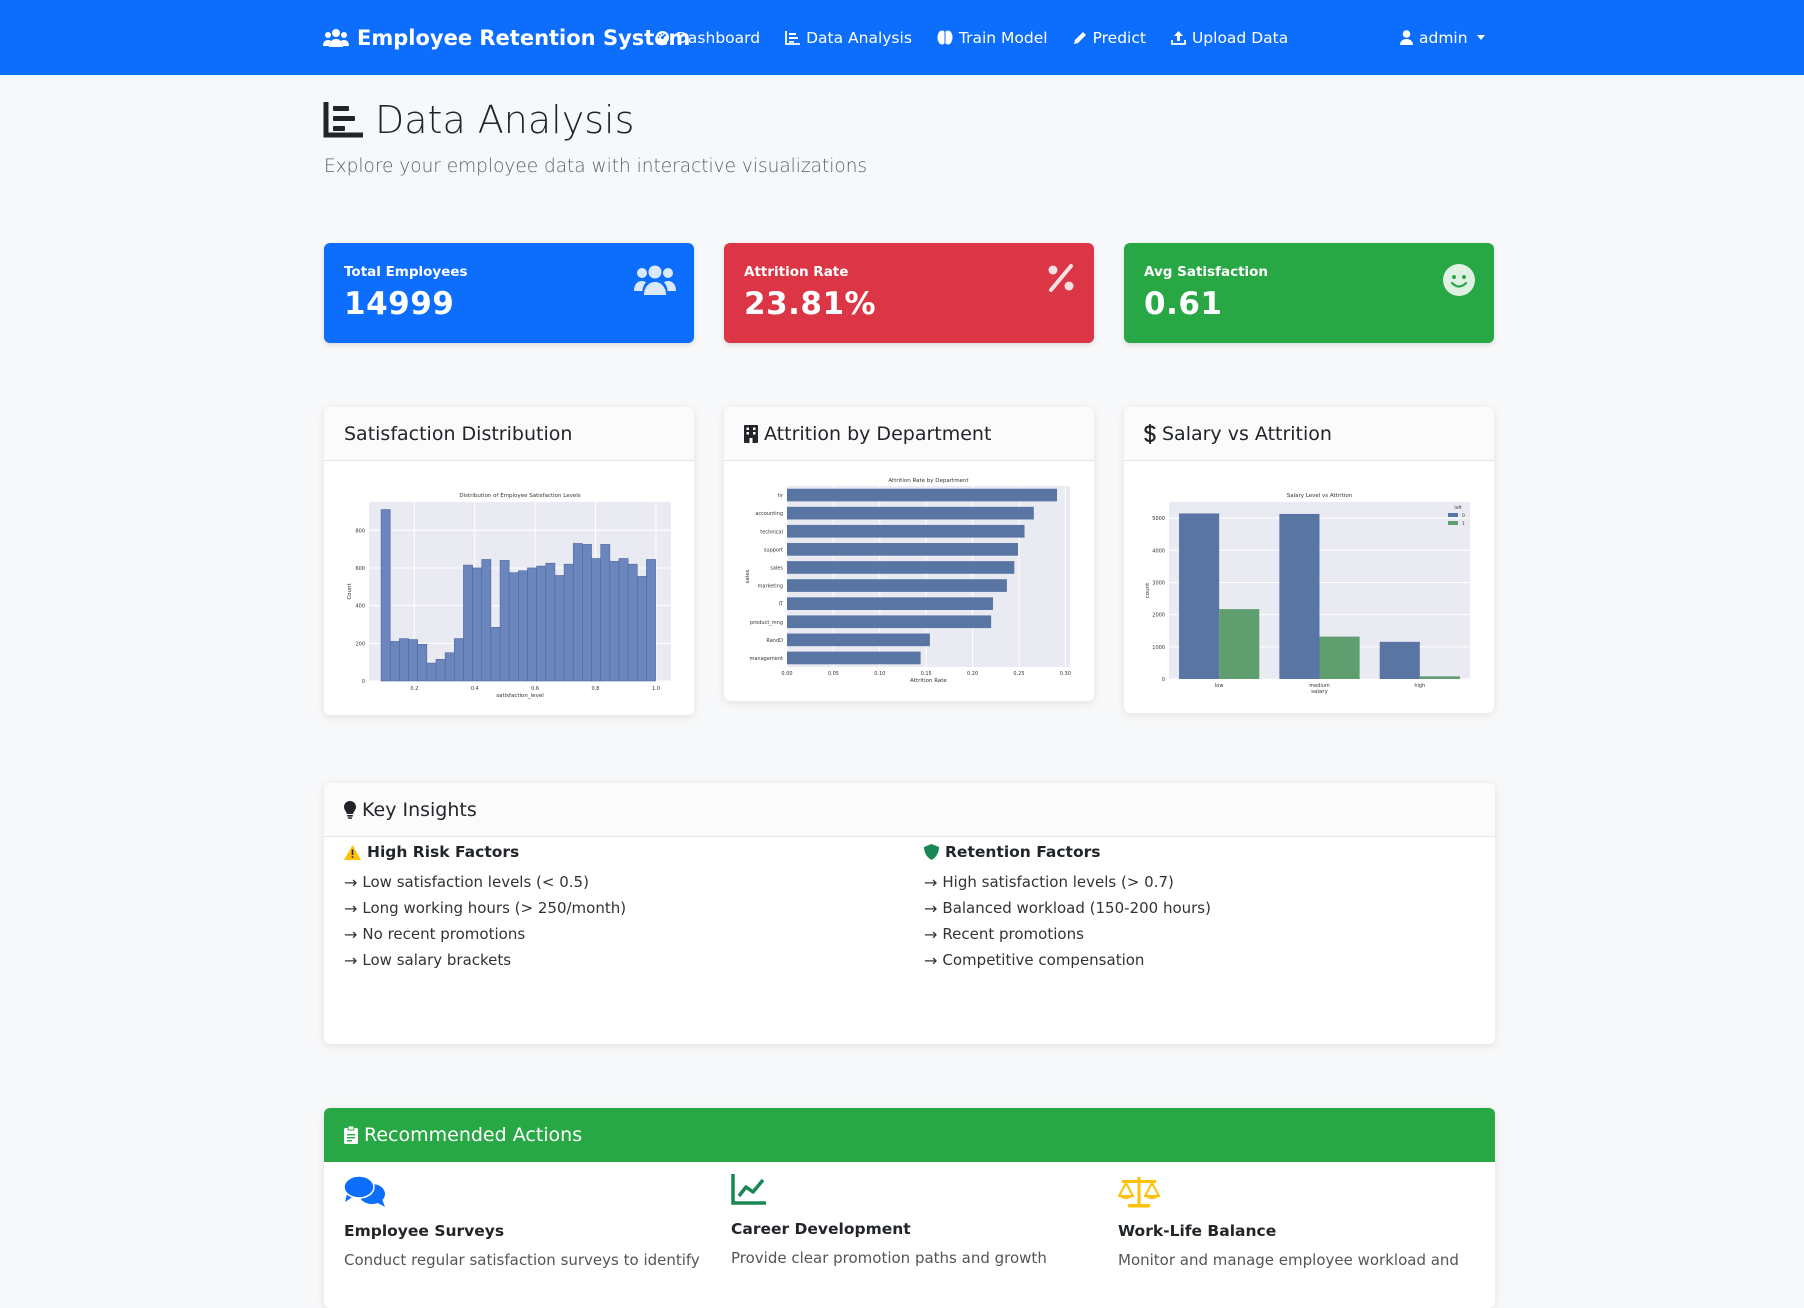 The image size is (1804, 1308). What do you see at coordinates (444, 934) in the screenshot?
I see `list-item-text: No recent promotions` at bounding box center [444, 934].